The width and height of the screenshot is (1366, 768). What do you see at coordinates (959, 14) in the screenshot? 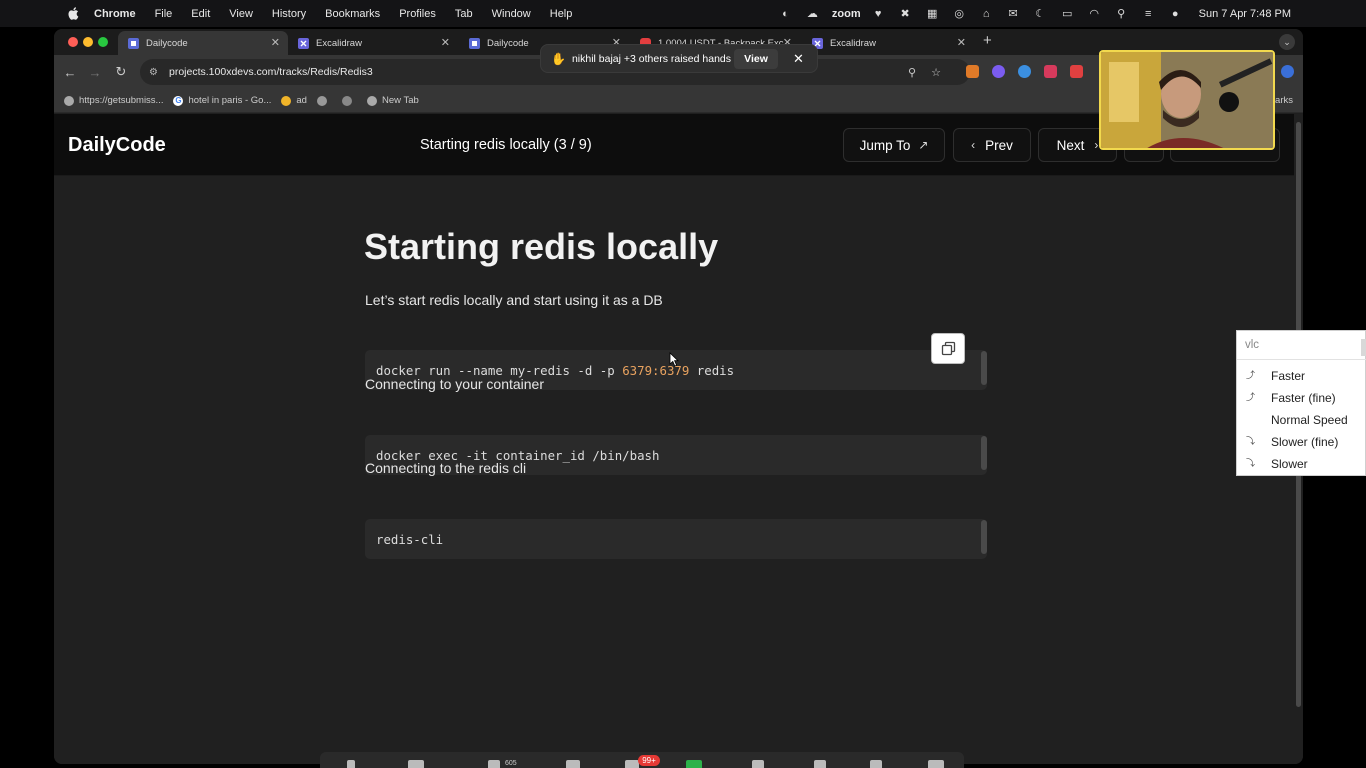
I see `creative-cloud-icon: ◎` at bounding box center [959, 14].